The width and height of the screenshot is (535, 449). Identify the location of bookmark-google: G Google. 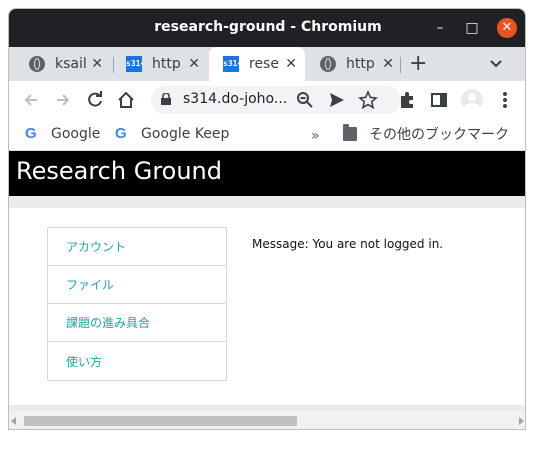
(62, 134).